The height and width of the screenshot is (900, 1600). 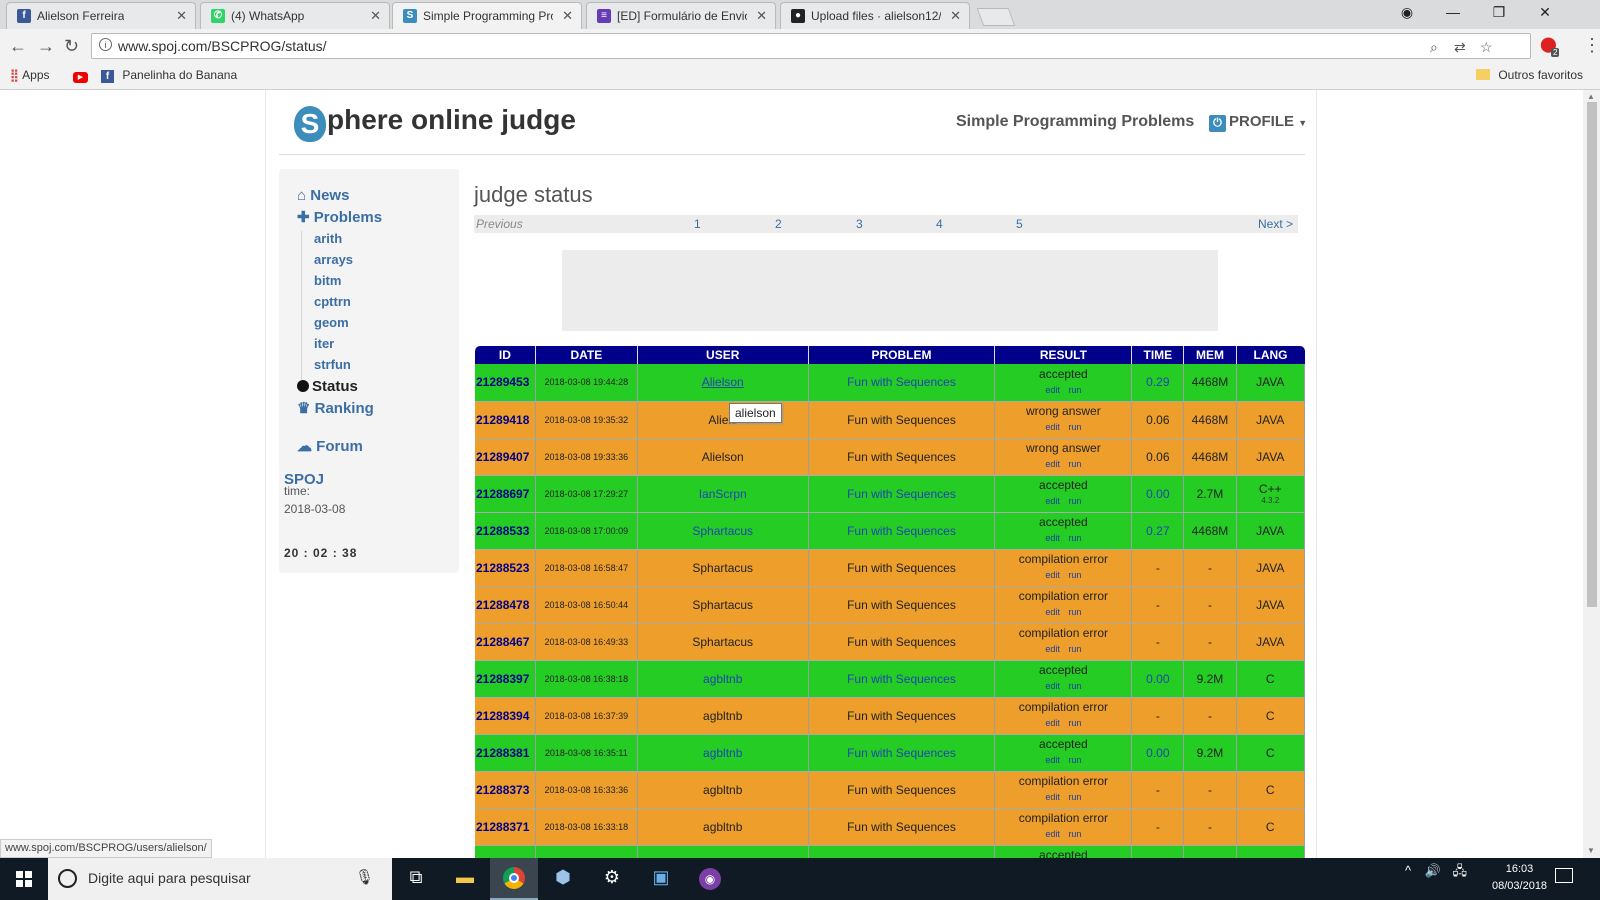 I want to click on submission-id-link: 21288397, so click(x=505, y=679).